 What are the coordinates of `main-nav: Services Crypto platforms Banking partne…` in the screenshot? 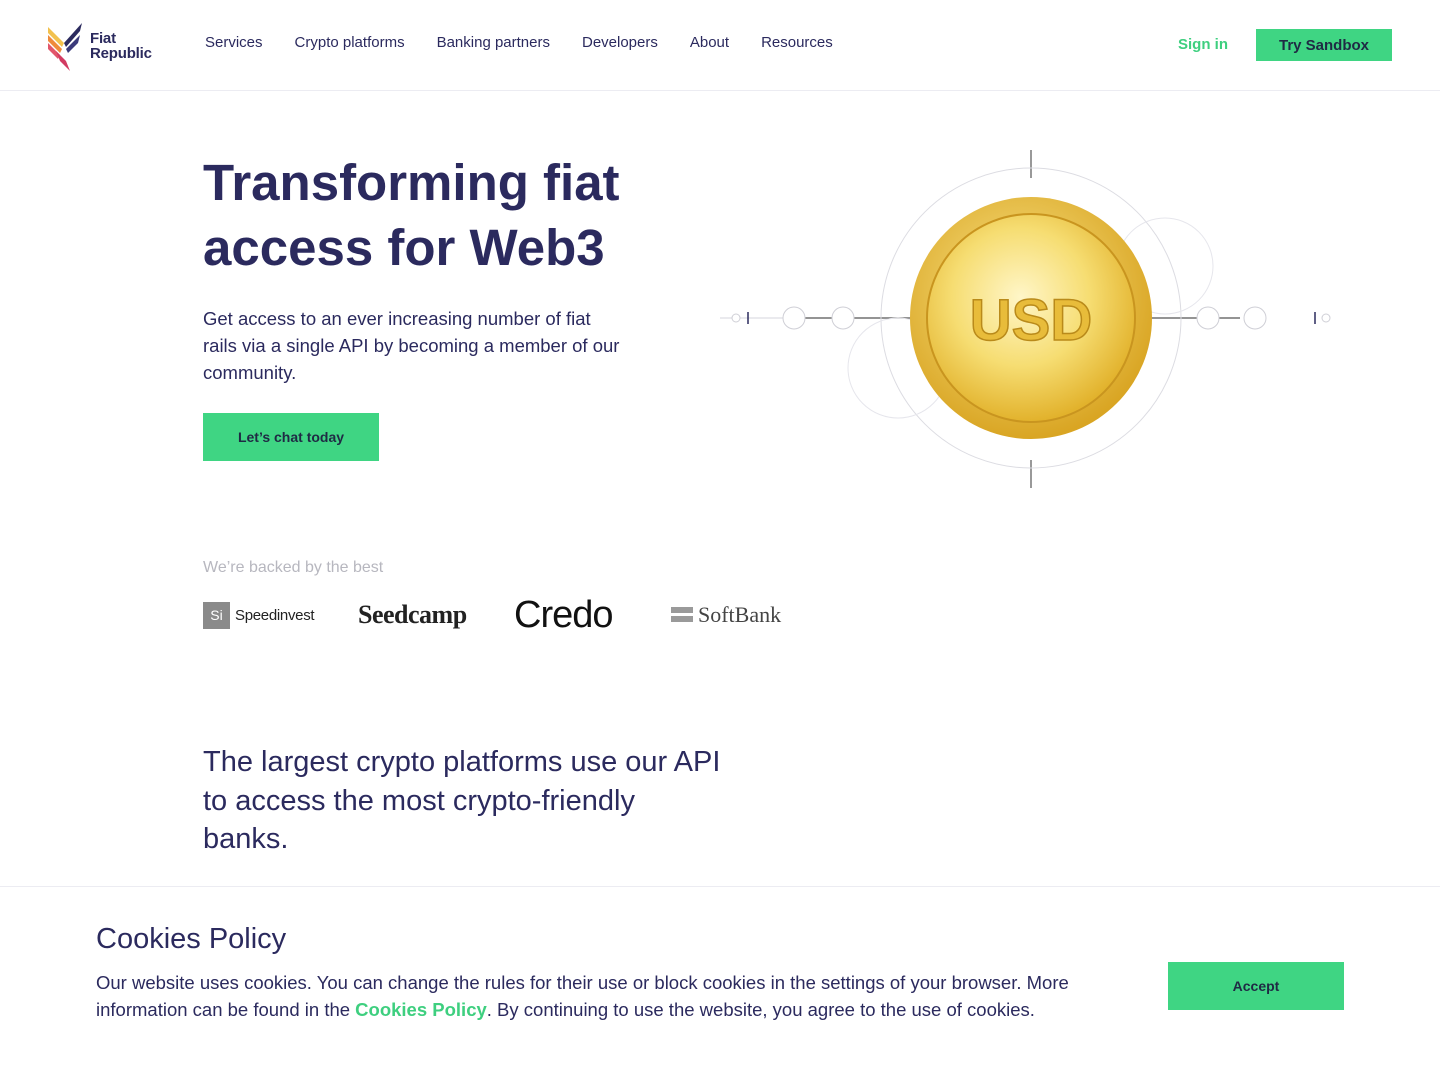 It's located at (519, 42).